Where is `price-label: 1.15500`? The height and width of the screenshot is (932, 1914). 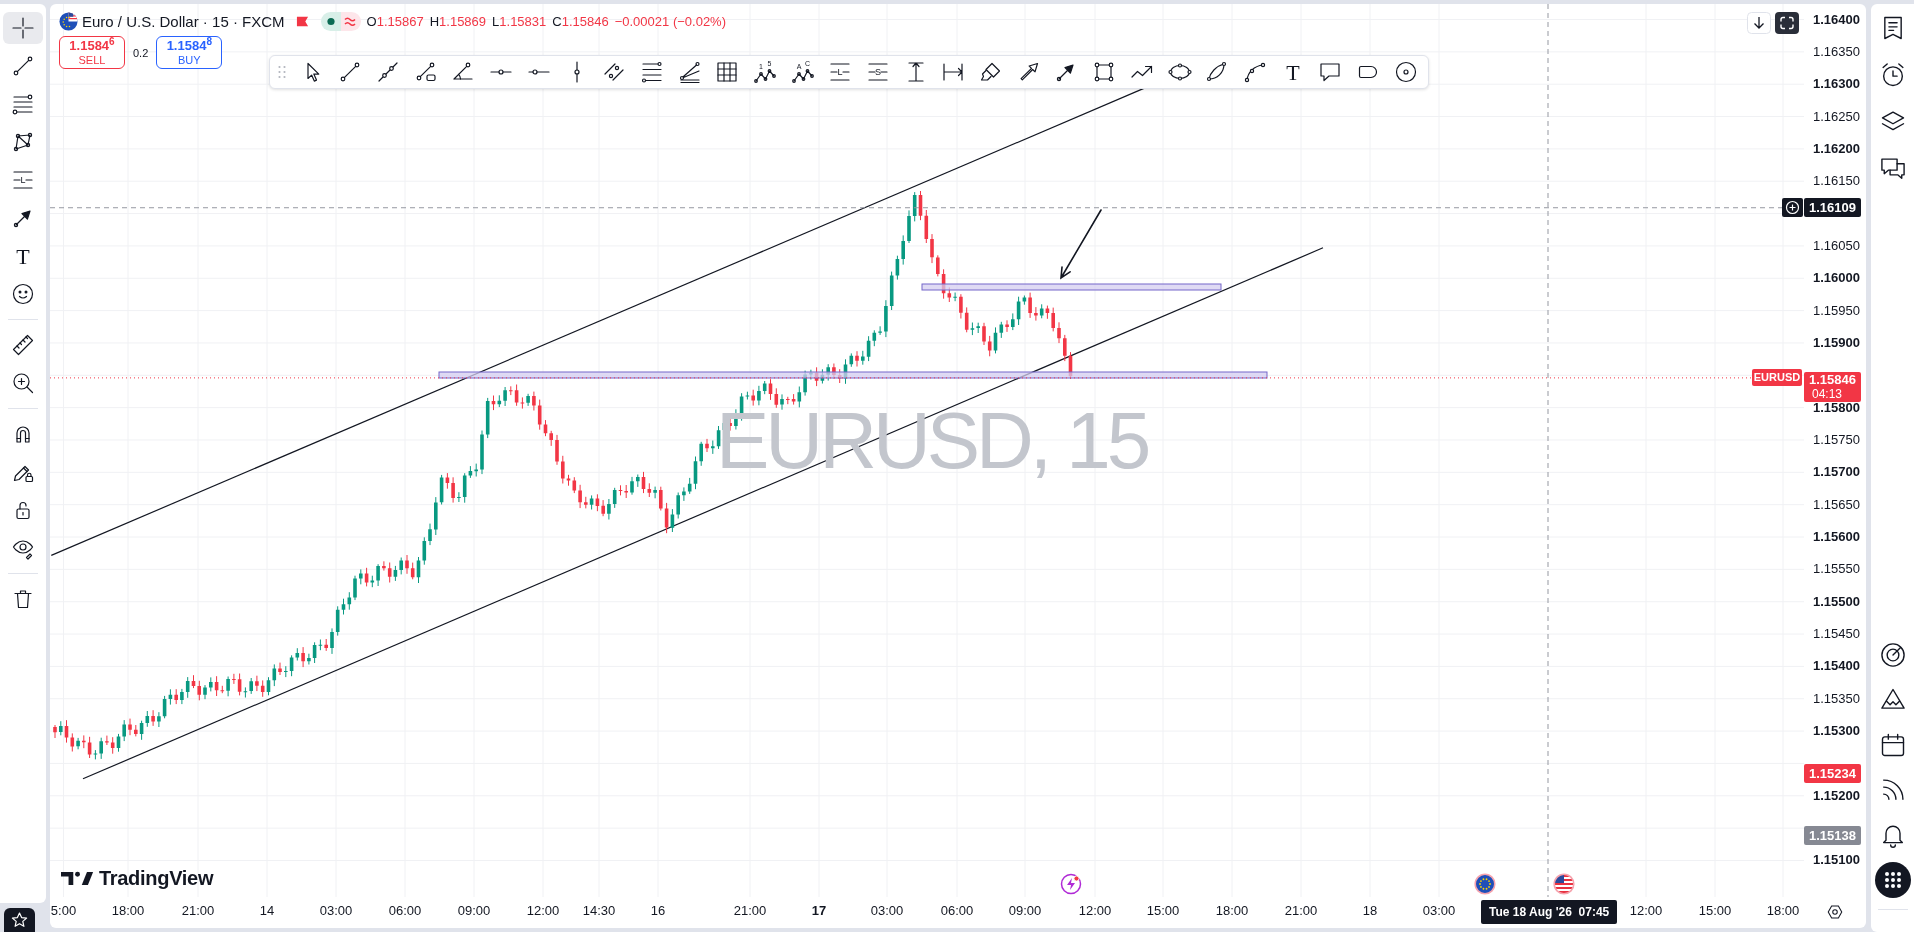
price-label: 1.15500 is located at coordinates (1836, 601).